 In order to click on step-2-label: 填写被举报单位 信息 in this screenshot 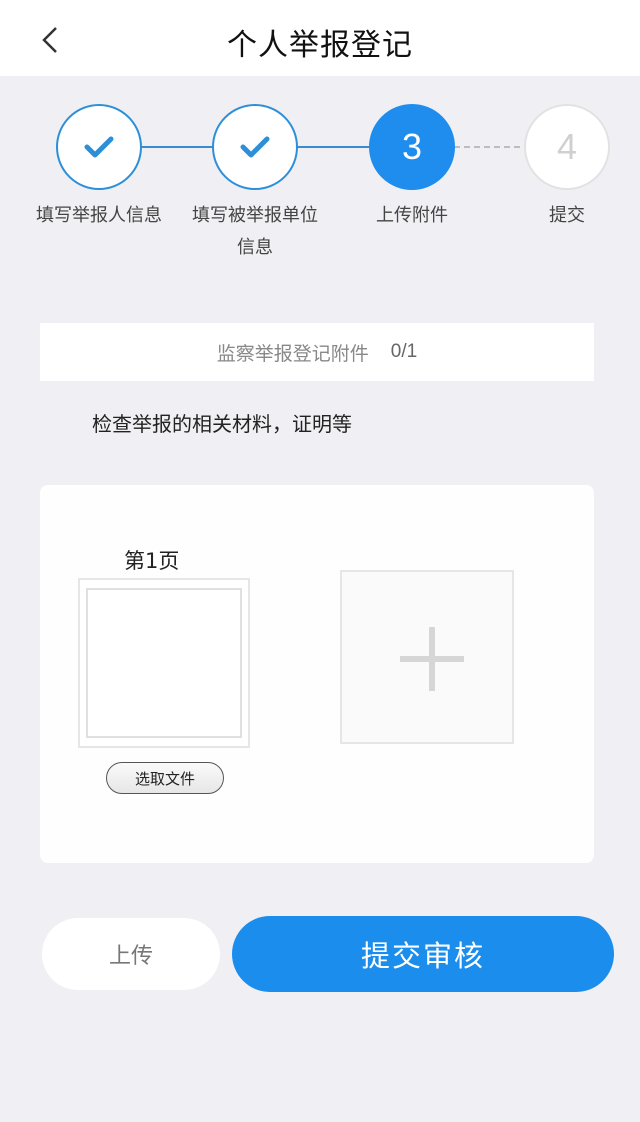, I will do `click(255, 231)`.